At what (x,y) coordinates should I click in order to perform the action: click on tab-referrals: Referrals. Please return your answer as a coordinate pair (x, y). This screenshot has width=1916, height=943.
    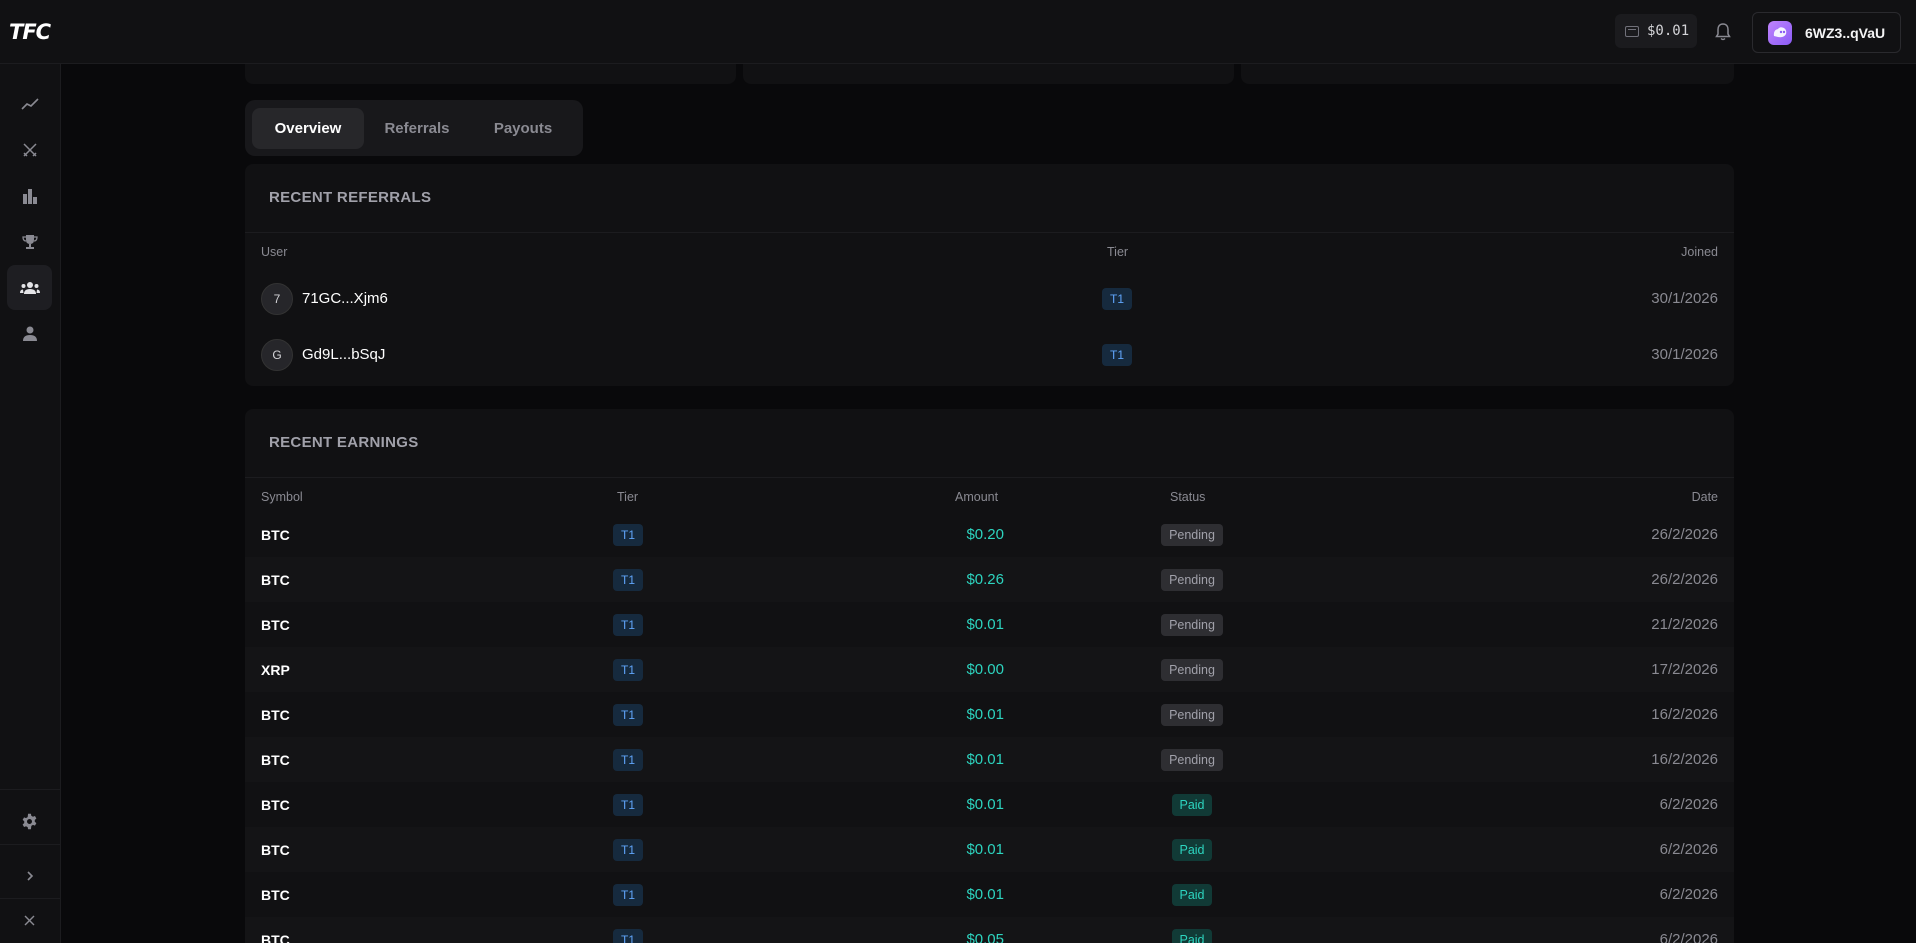
    Looking at the image, I should click on (417, 128).